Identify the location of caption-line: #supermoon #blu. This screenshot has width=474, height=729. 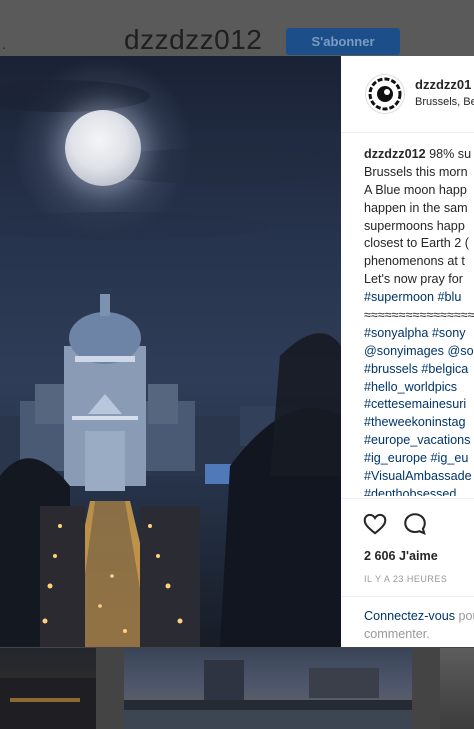
(419, 298).